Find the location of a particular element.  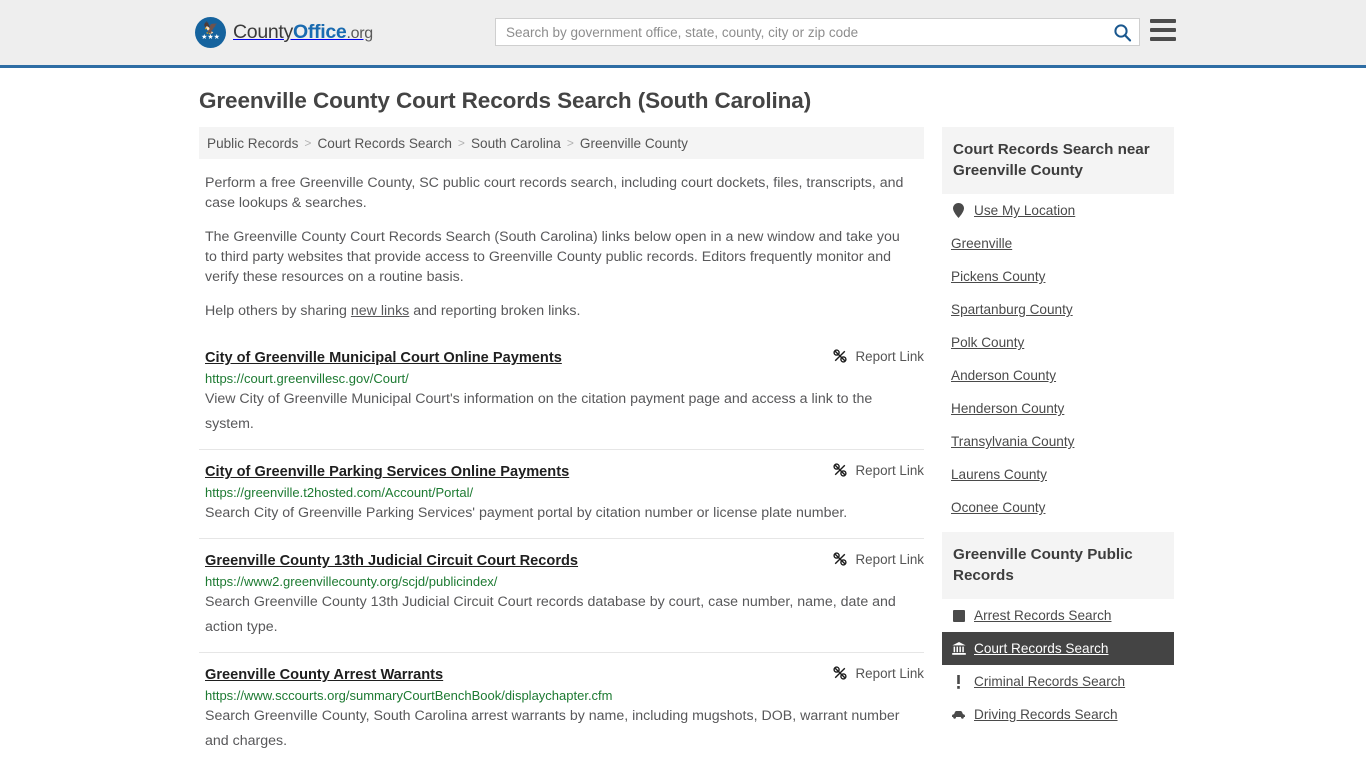

breadcrumb-item-greenville-county: Greenville County is located at coordinates (634, 143).